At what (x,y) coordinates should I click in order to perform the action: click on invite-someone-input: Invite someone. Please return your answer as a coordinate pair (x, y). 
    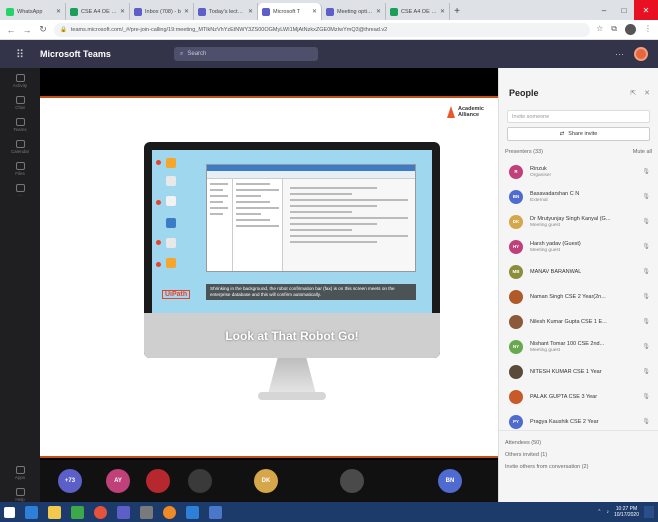
    Looking at the image, I should click on (578, 116).